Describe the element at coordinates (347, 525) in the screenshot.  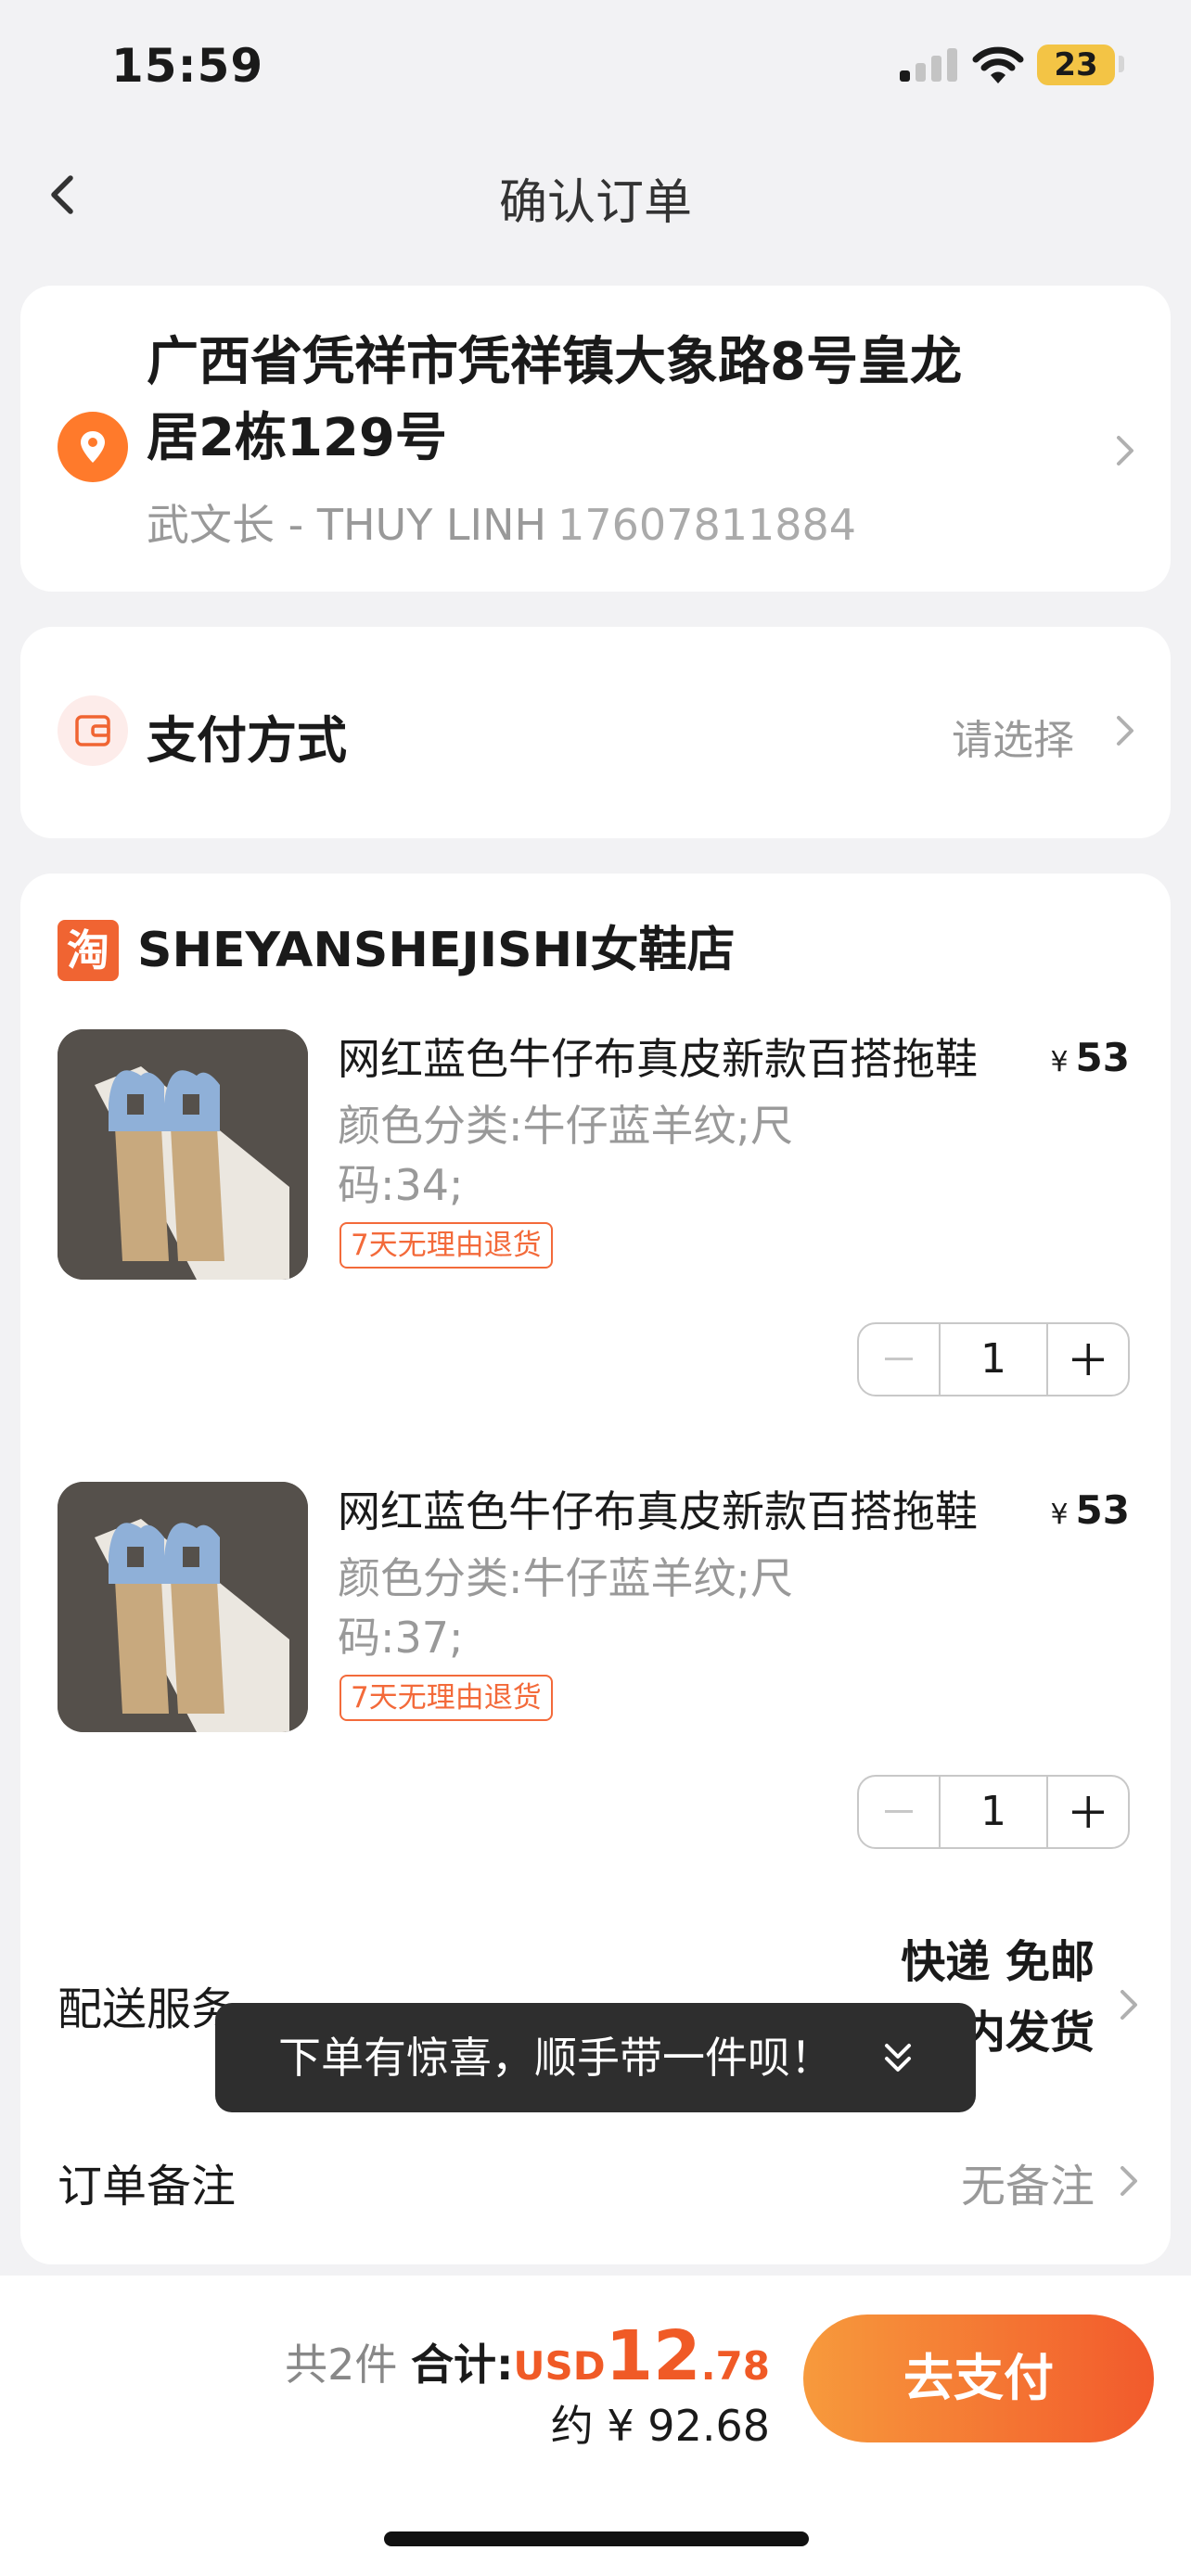
I see `contact-name: 武文长 - THUY LINH` at that location.